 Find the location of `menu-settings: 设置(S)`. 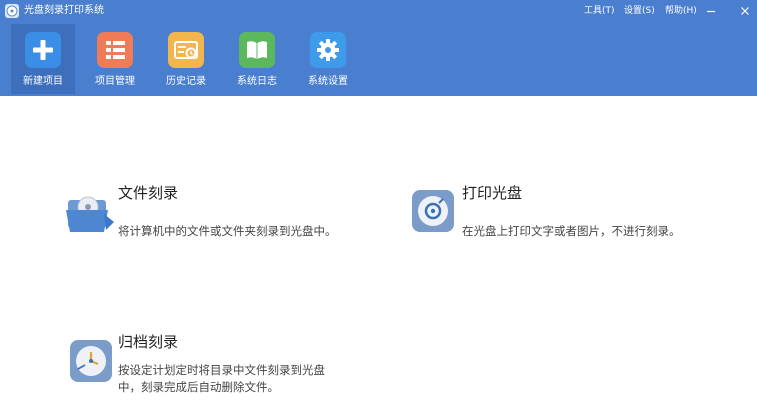

menu-settings: 设置(S) is located at coordinates (639, 11).